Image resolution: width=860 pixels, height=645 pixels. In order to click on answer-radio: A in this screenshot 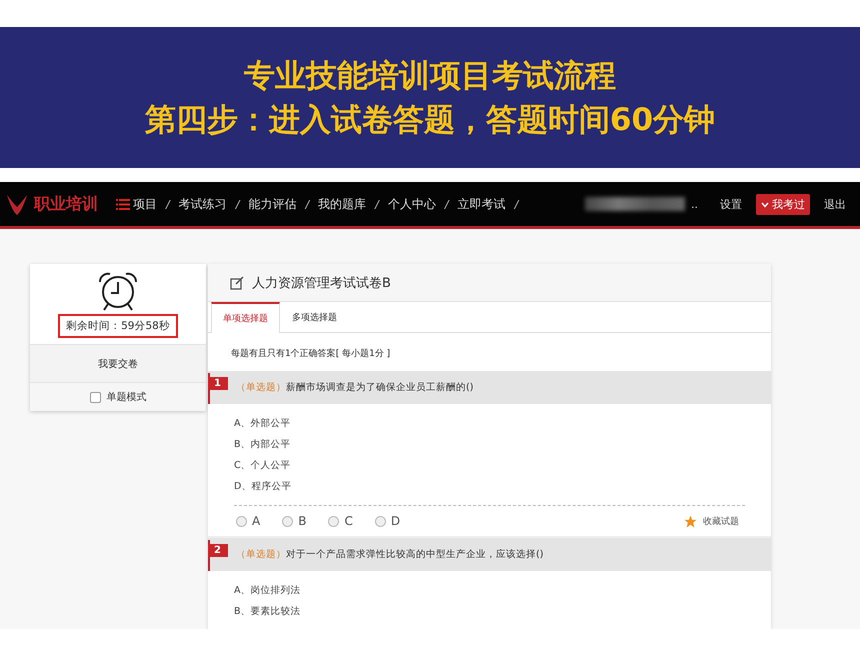, I will do `click(248, 521)`.